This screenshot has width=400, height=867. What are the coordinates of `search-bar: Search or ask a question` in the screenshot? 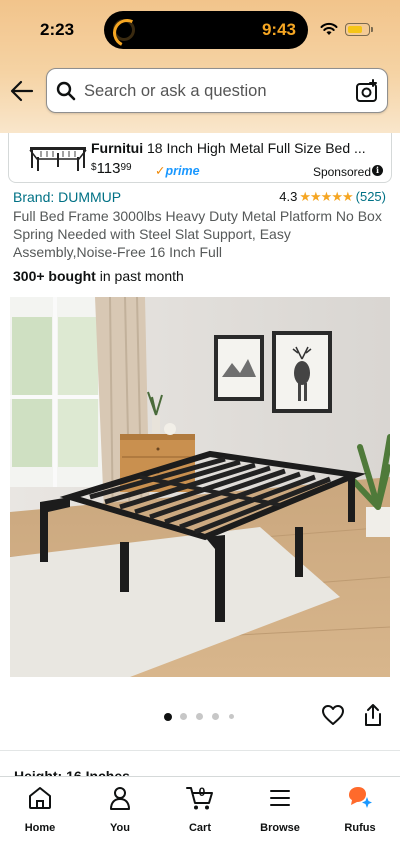 It's located at (217, 90).